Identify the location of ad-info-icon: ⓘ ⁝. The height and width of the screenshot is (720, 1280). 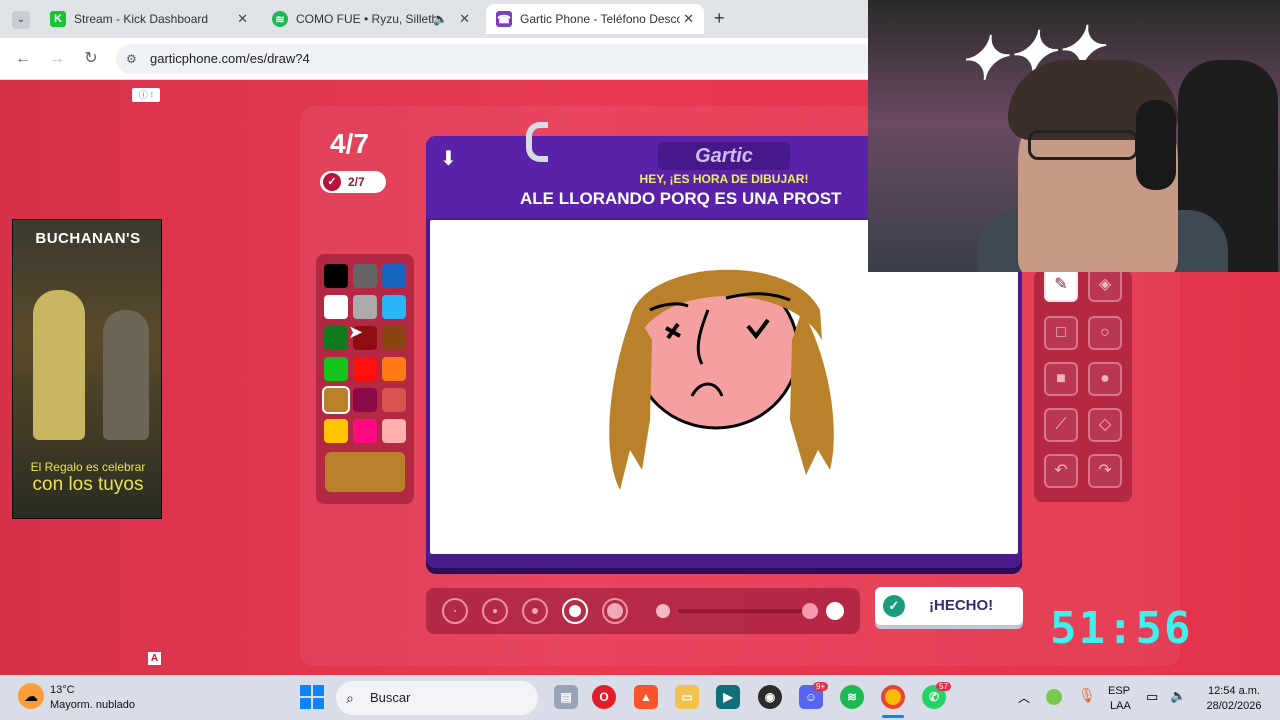
(146, 95).